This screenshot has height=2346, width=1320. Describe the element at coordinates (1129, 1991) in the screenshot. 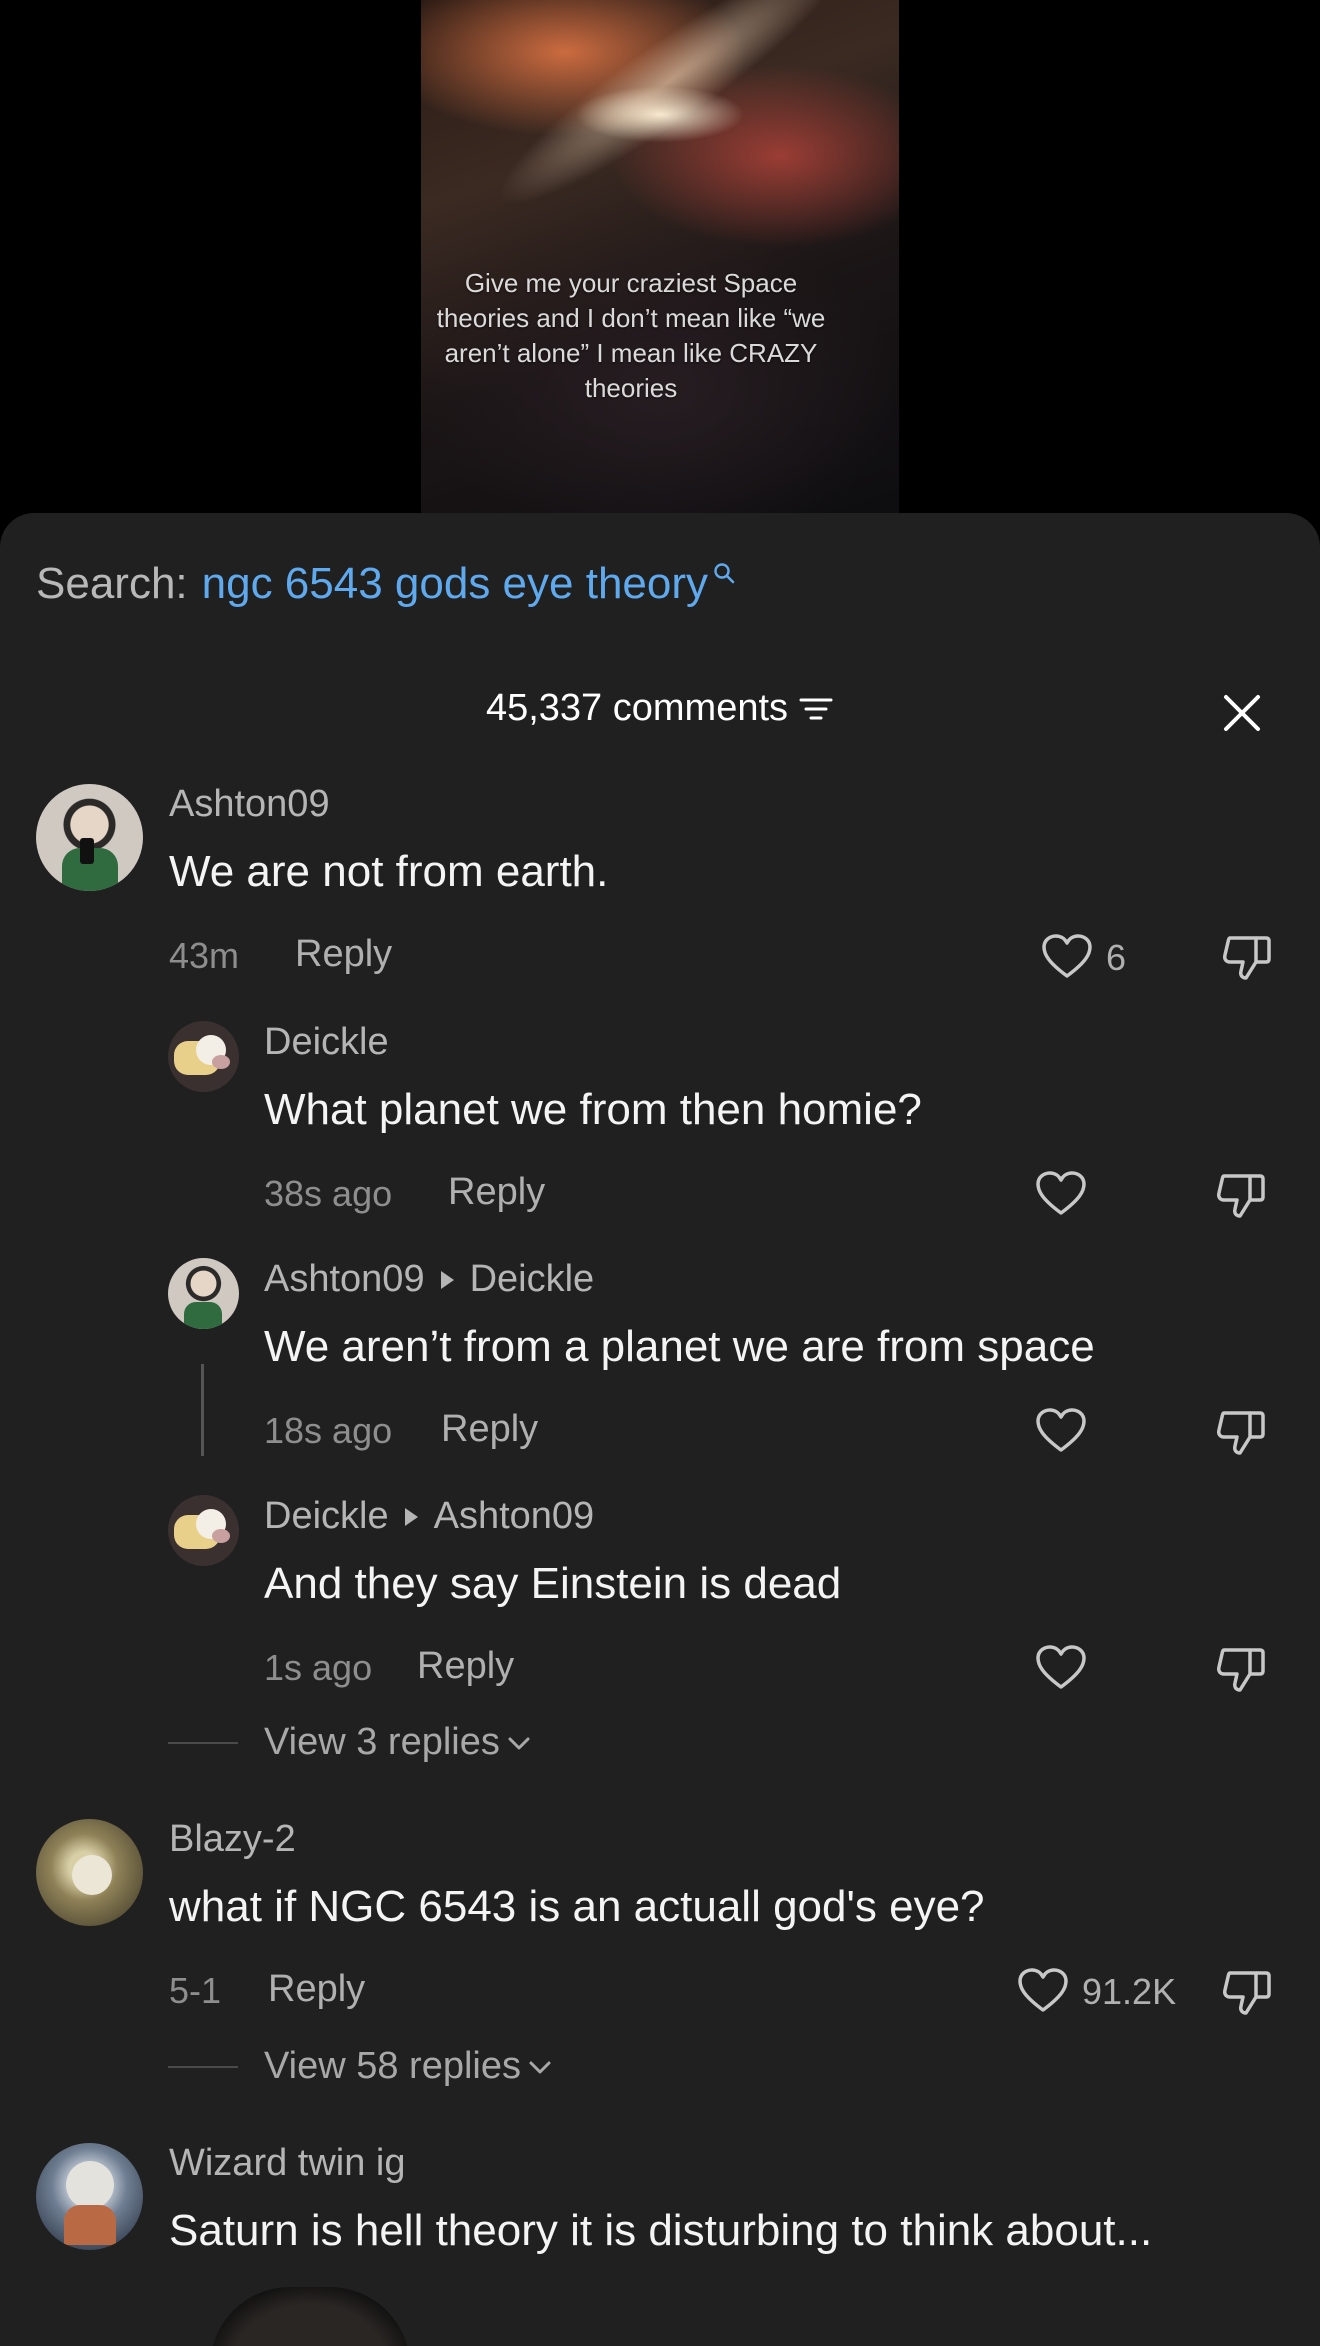

I see `like-count: 91.2K` at that location.